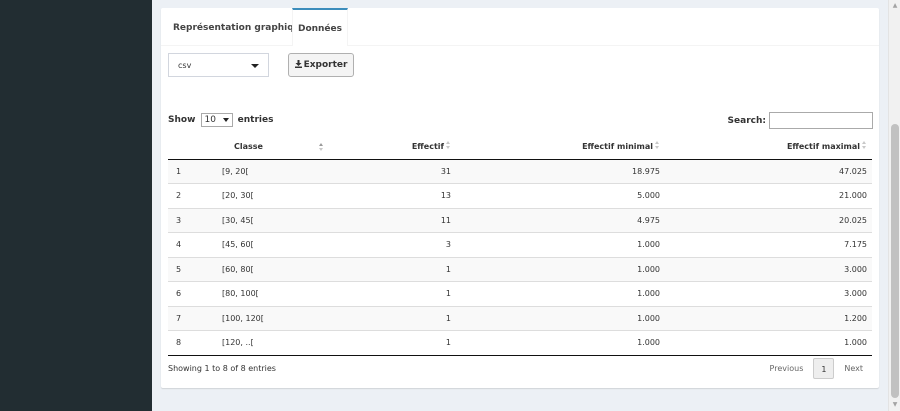 The image size is (900, 411). I want to click on table-row: 2 [20, 30[13 5.000 21.000, so click(520, 195).